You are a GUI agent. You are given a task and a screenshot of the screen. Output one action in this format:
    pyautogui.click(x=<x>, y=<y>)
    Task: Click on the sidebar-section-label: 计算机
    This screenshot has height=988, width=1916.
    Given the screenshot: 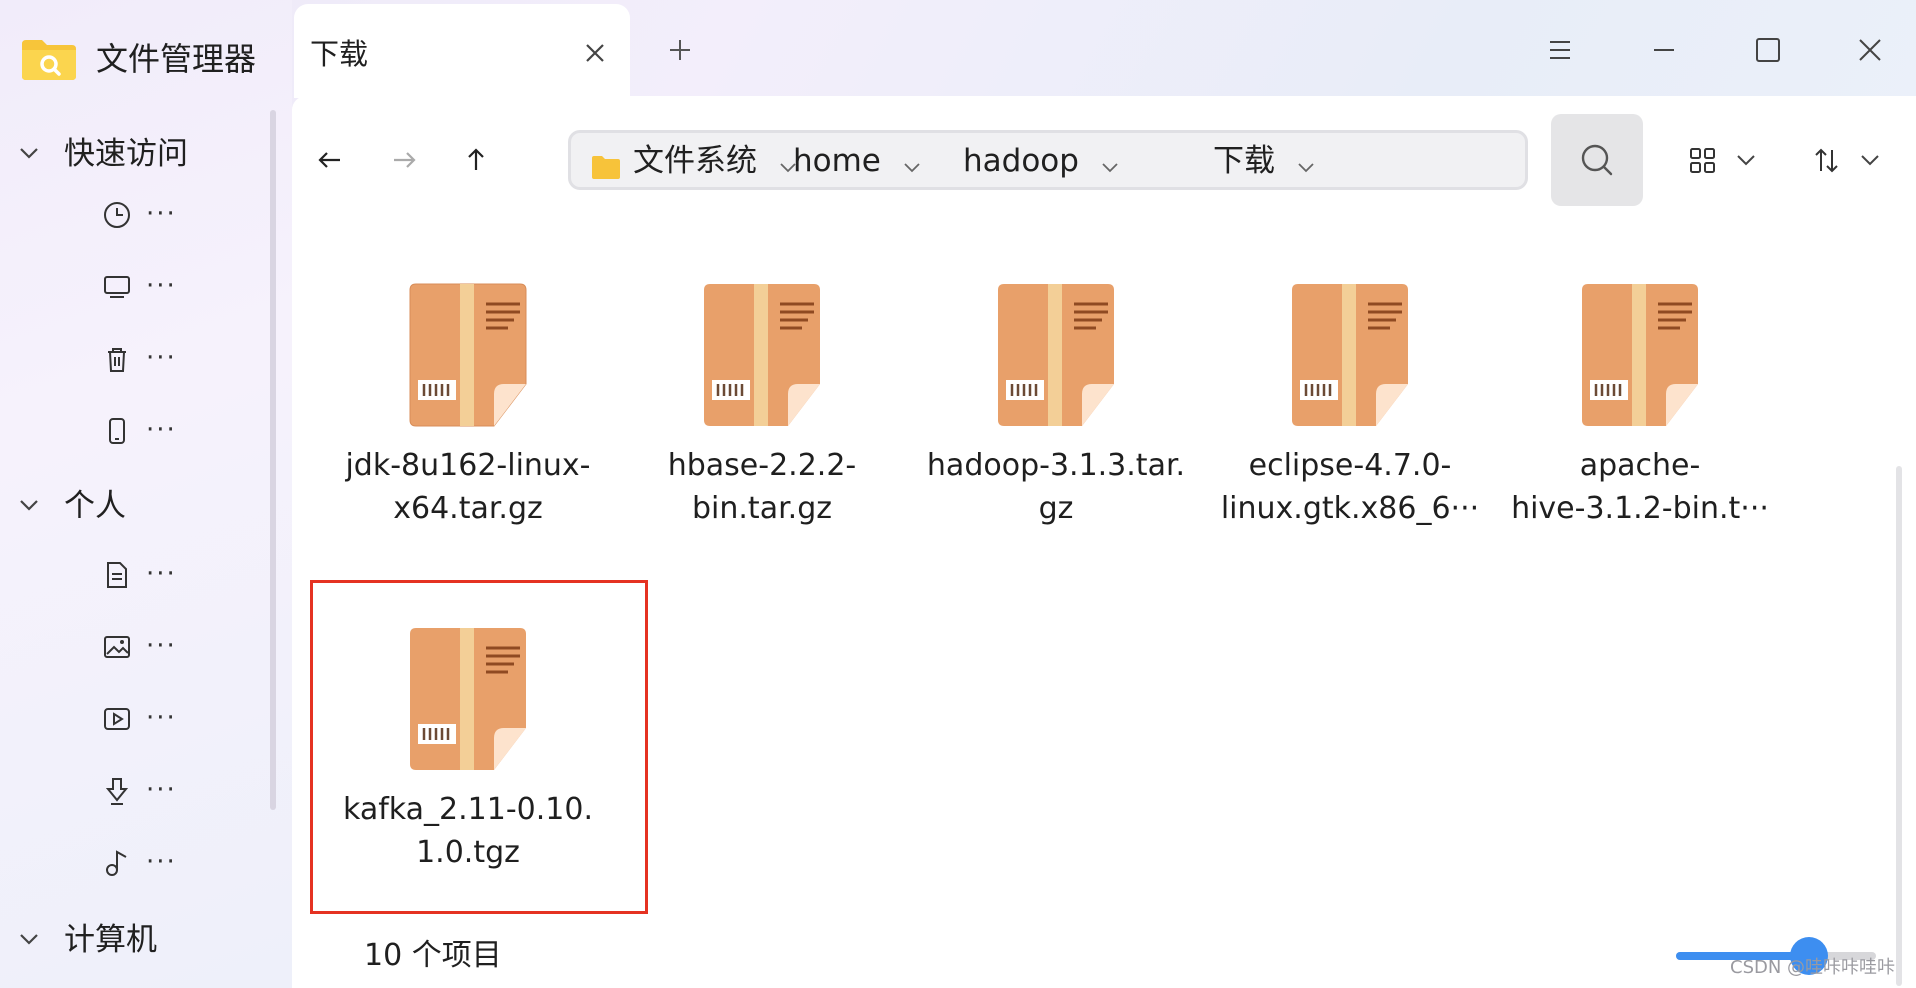 What is the action you would take?
    pyautogui.click(x=110, y=940)
    